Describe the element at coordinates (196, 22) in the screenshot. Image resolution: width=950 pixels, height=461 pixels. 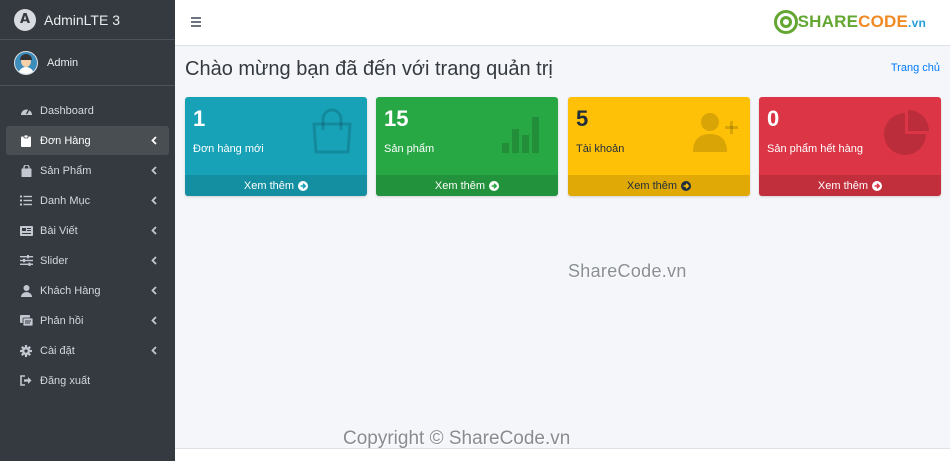
I see `hamburger-icon` at that location.